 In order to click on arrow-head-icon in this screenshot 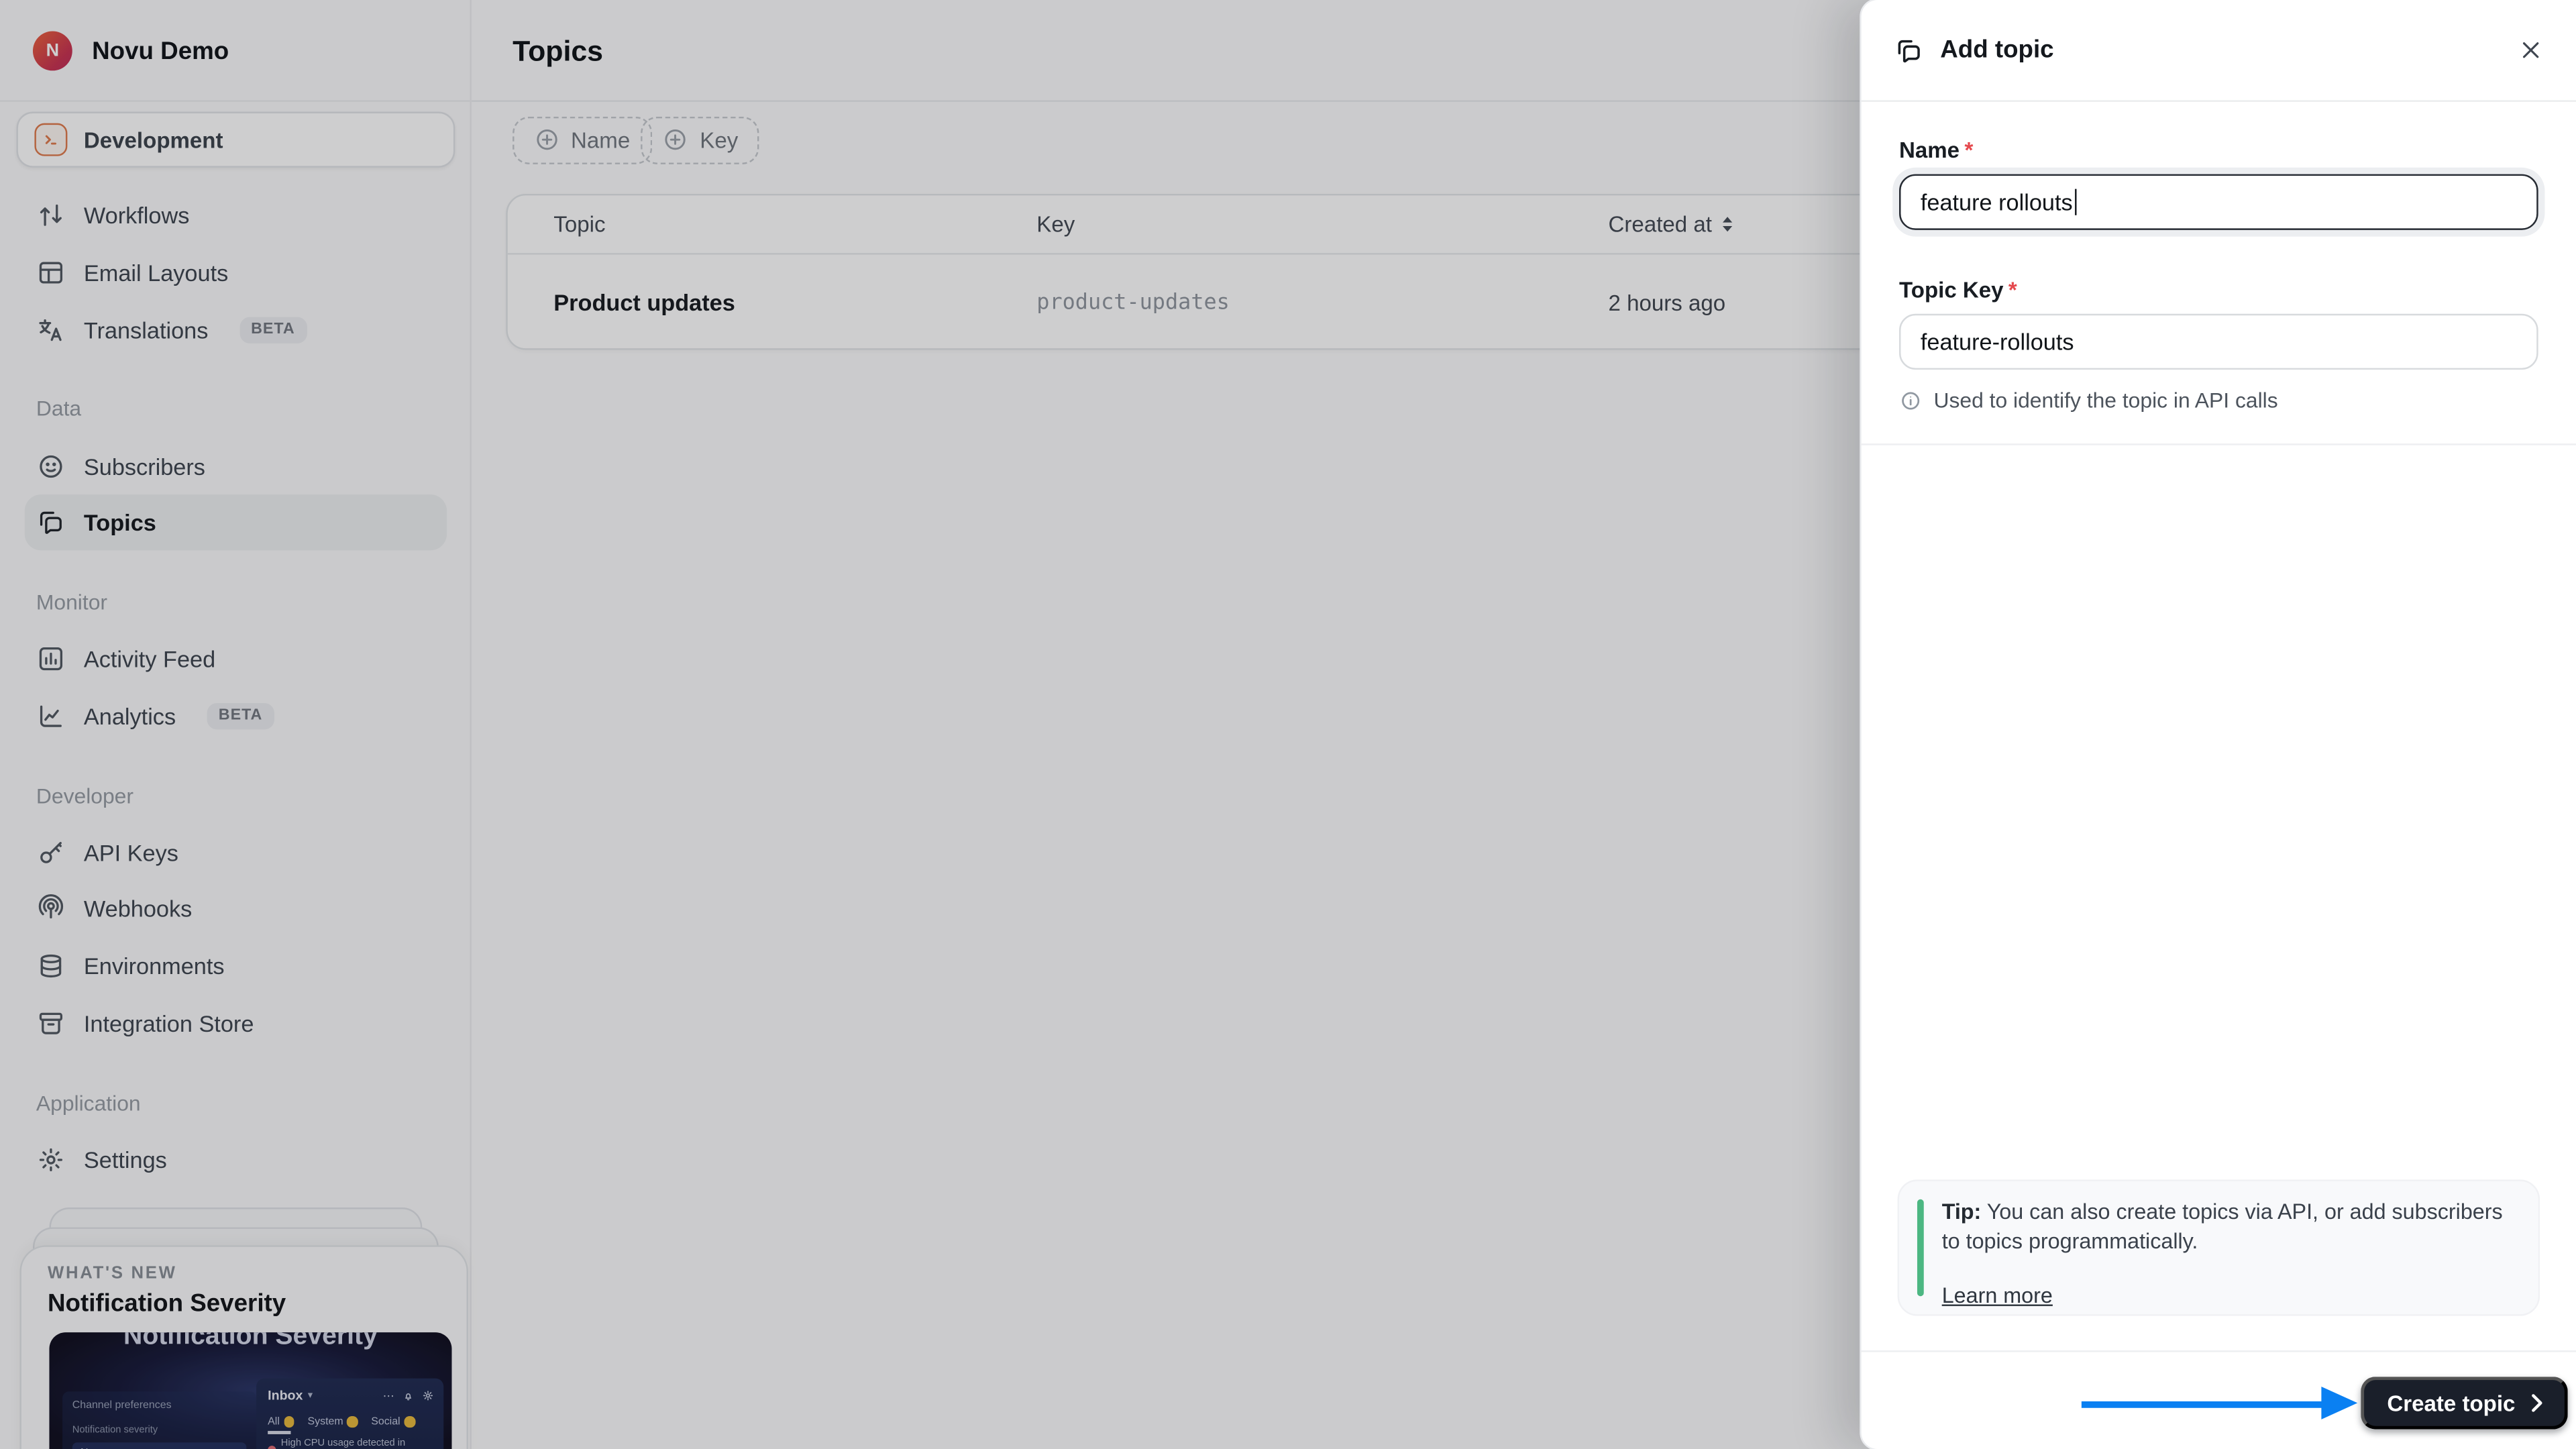, I will do `click(2339, 1402)`.